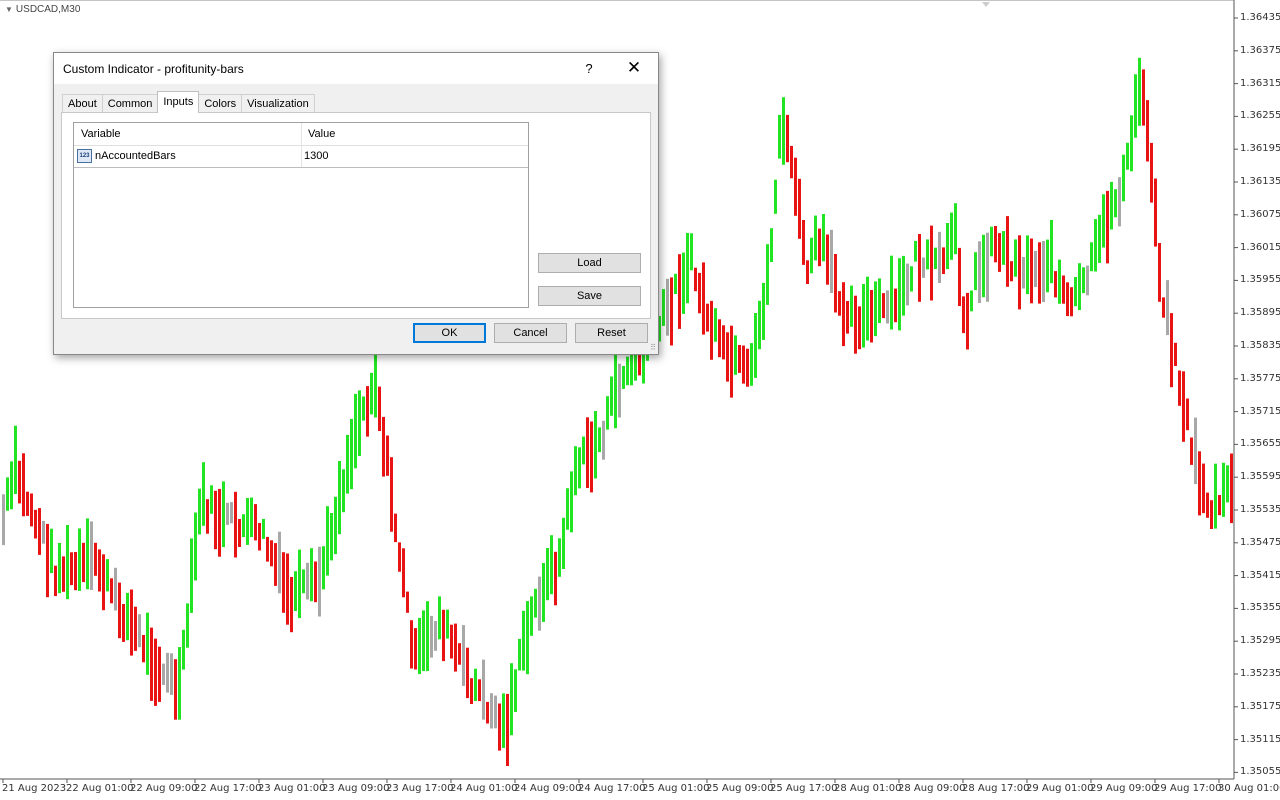  Describe the element at coordinates (316, 156) in the screenshot. I see `variable-value: 1300` at that location.